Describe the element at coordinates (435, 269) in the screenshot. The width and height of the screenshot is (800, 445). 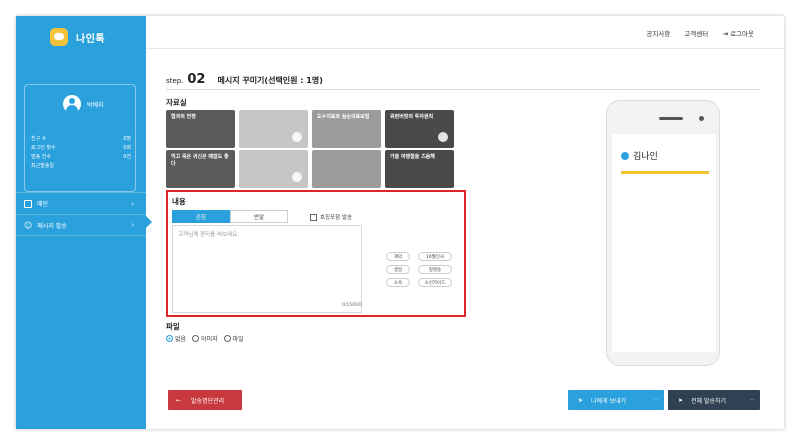
I see `template-pill: 청명송` at that location.